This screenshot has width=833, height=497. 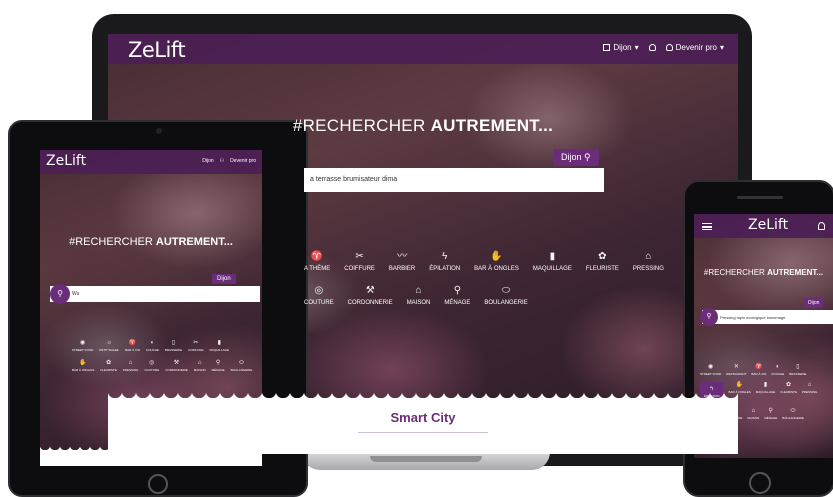 What do you see at coordinates (621, 47) in the screenshot?
I see `city-selector: Dijon ▾` at bounding box center [621, 47].